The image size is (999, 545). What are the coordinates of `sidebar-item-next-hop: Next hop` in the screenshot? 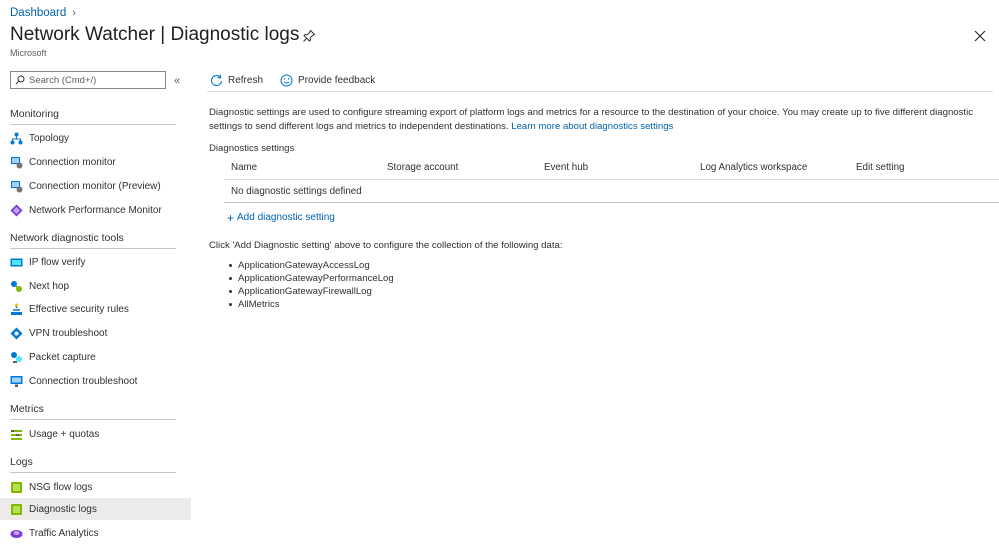 It's located at (95, 286).